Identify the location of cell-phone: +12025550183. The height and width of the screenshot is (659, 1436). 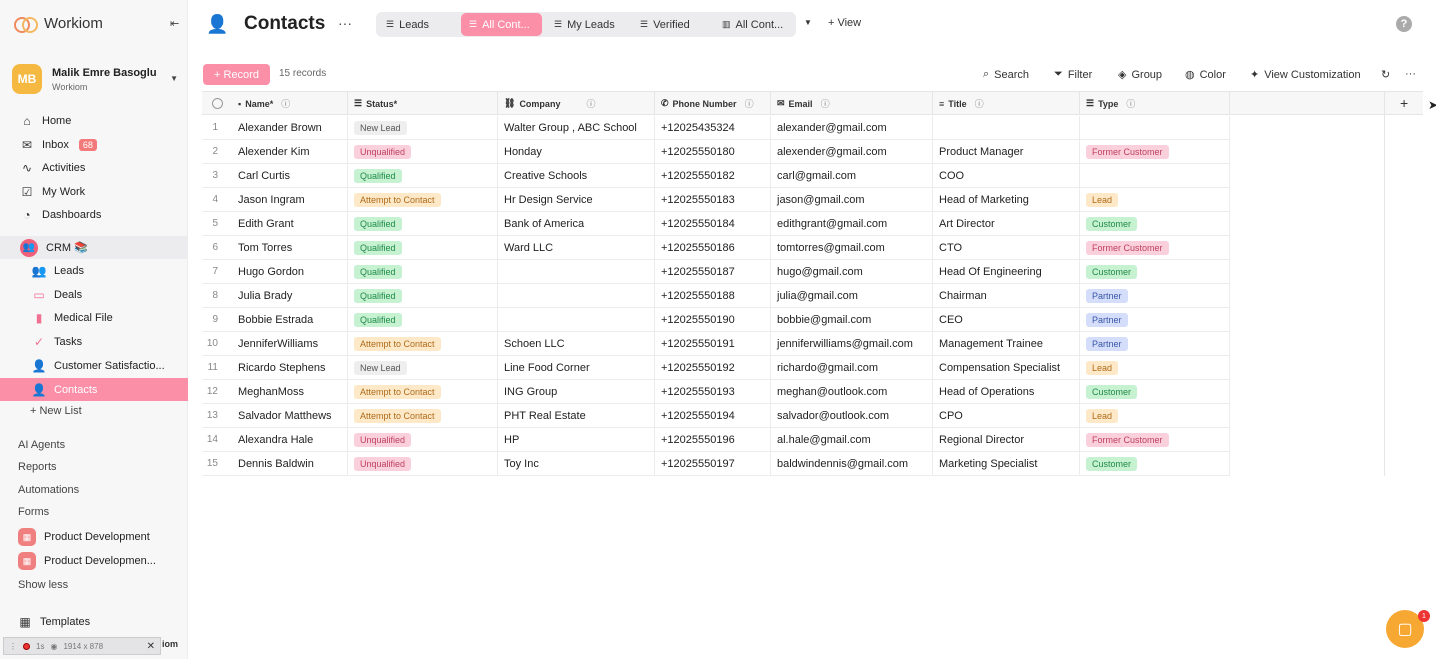
(713, 199).